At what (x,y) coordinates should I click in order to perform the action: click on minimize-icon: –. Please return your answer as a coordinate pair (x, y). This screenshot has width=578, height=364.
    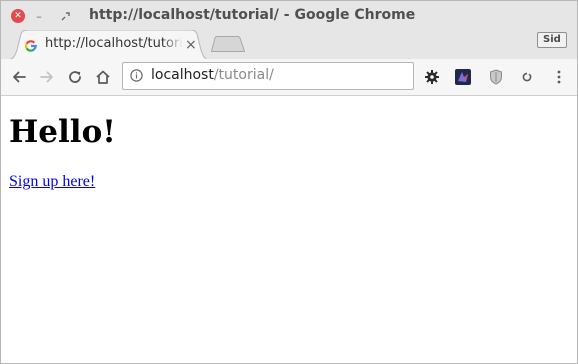
    Looking at the image, I should click on (39, 16).